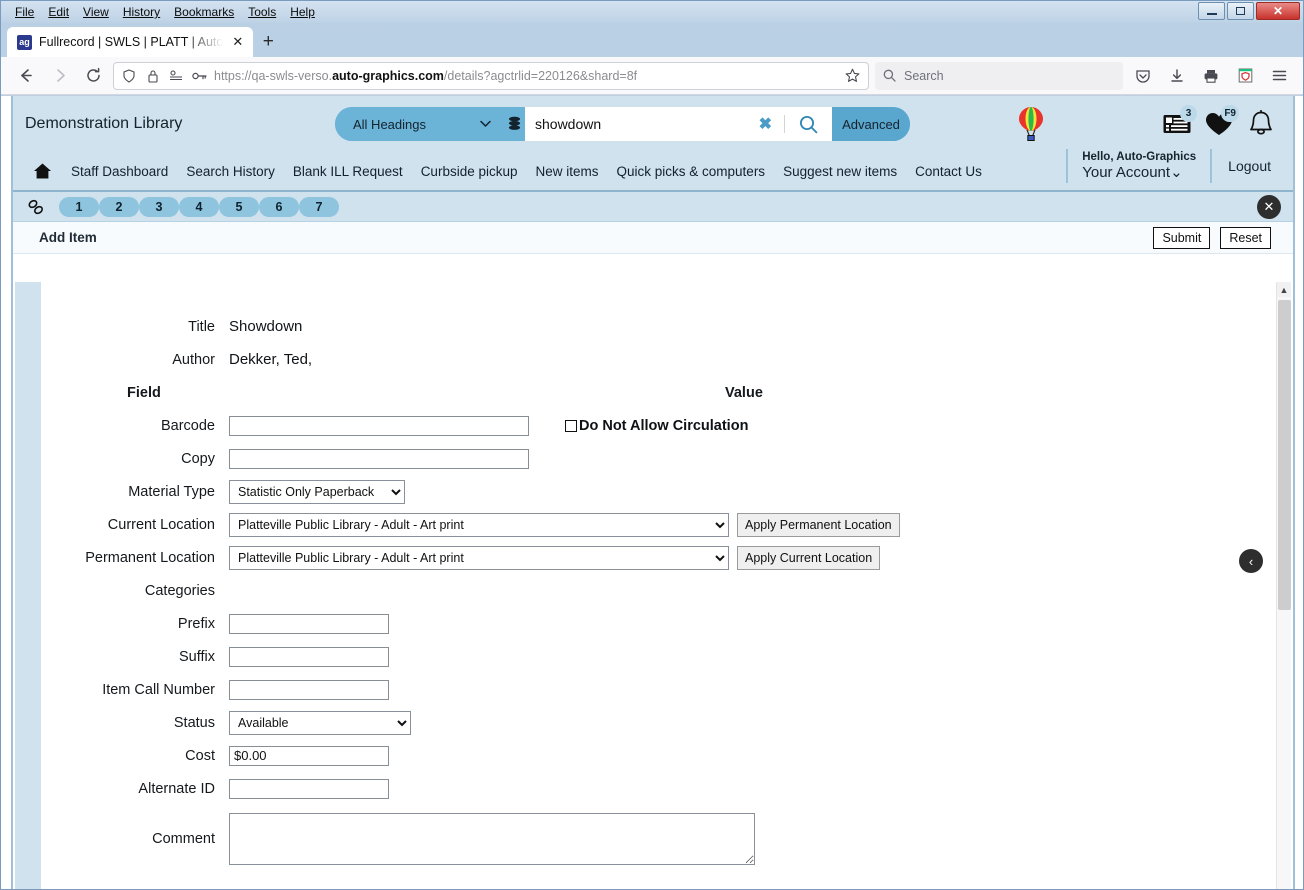  Describe the element at coordinates (153, 76) in the screenshot. I see `lock-icon` at that location.